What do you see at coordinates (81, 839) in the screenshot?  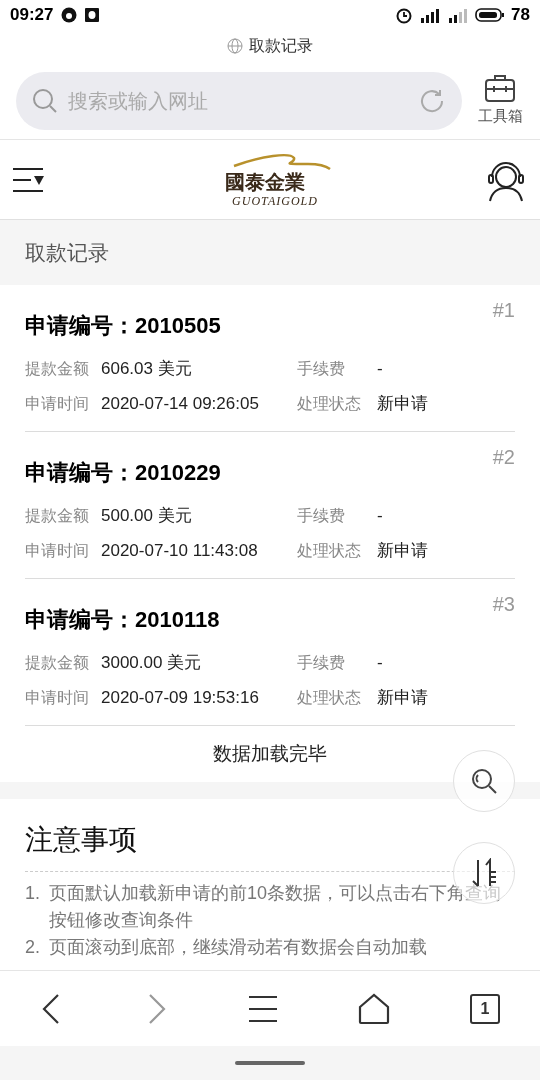 I see `notes-title: 注意事项` at bounding box center [81, 839].